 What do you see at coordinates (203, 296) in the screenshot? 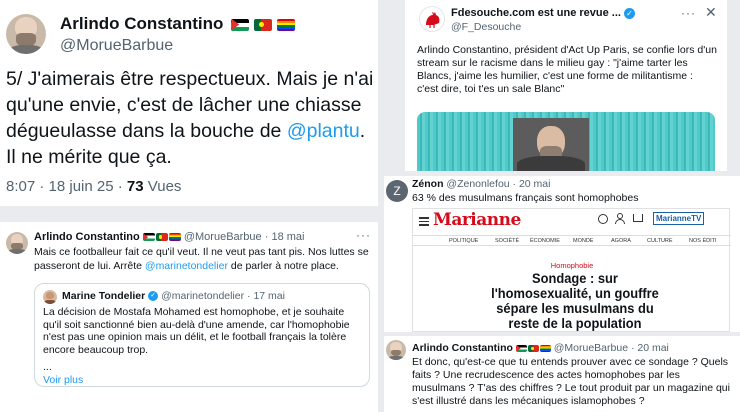
I see `quote-author-handle: @marinetondelier` at bounding box center [203, 296].